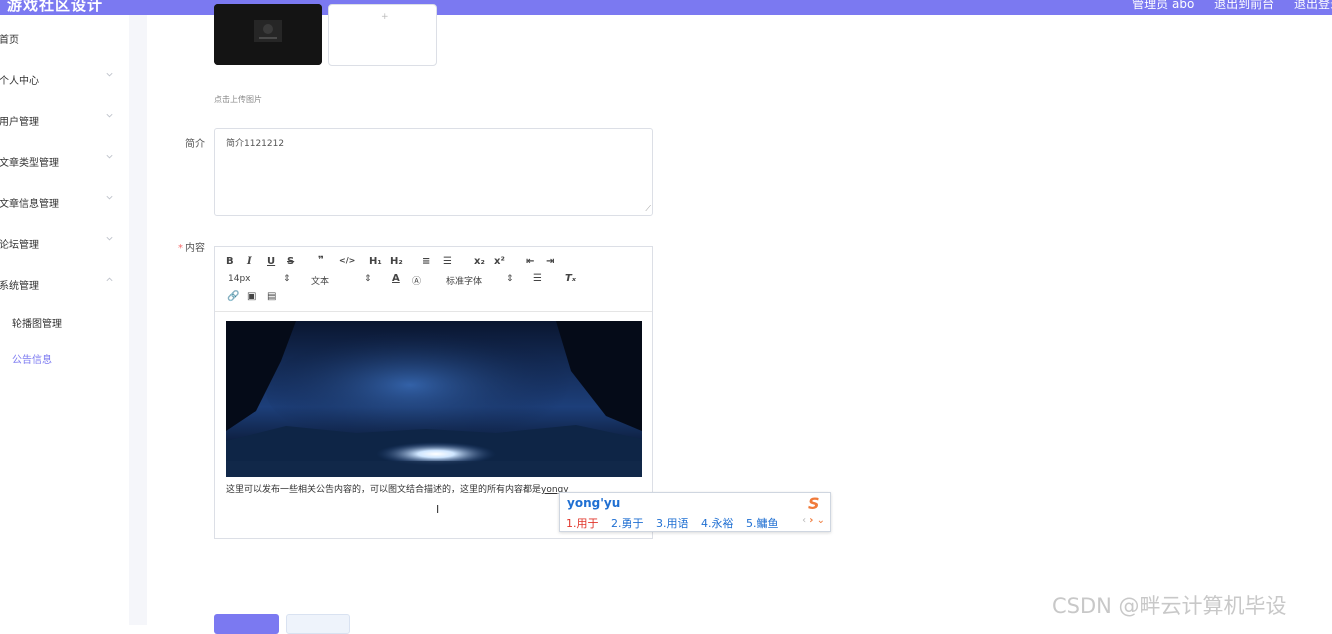 The width and height of the screenshot is (1332, 634). Describe the element at coordinates (110, 280) in the screenshot. I see `chevron-up-icon` at that location.